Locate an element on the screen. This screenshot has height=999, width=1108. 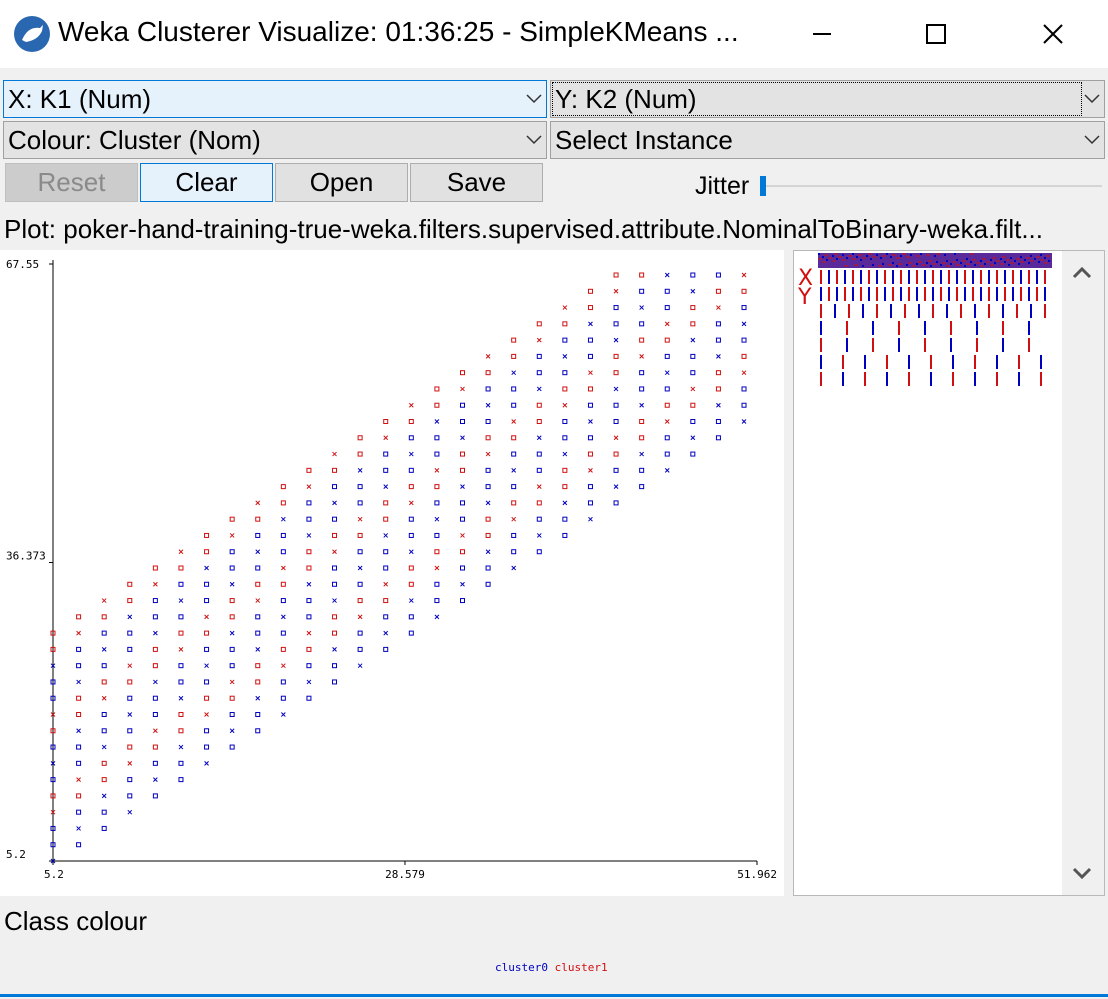
select-instance-select: Select Instance is located at coordinates (827, 140).